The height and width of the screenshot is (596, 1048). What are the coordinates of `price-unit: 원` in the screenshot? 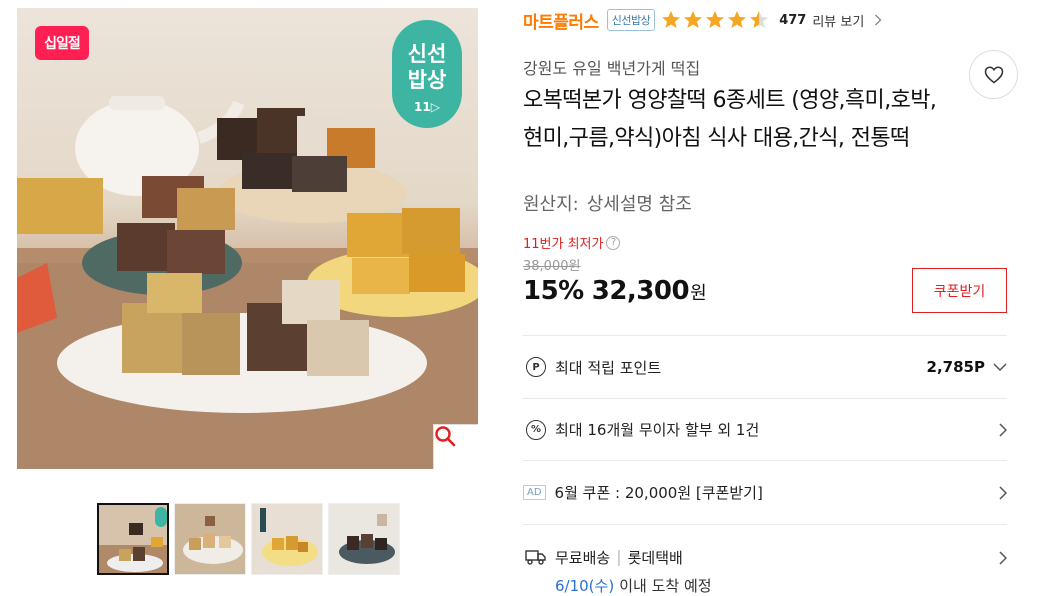 It's located at (698, 293).